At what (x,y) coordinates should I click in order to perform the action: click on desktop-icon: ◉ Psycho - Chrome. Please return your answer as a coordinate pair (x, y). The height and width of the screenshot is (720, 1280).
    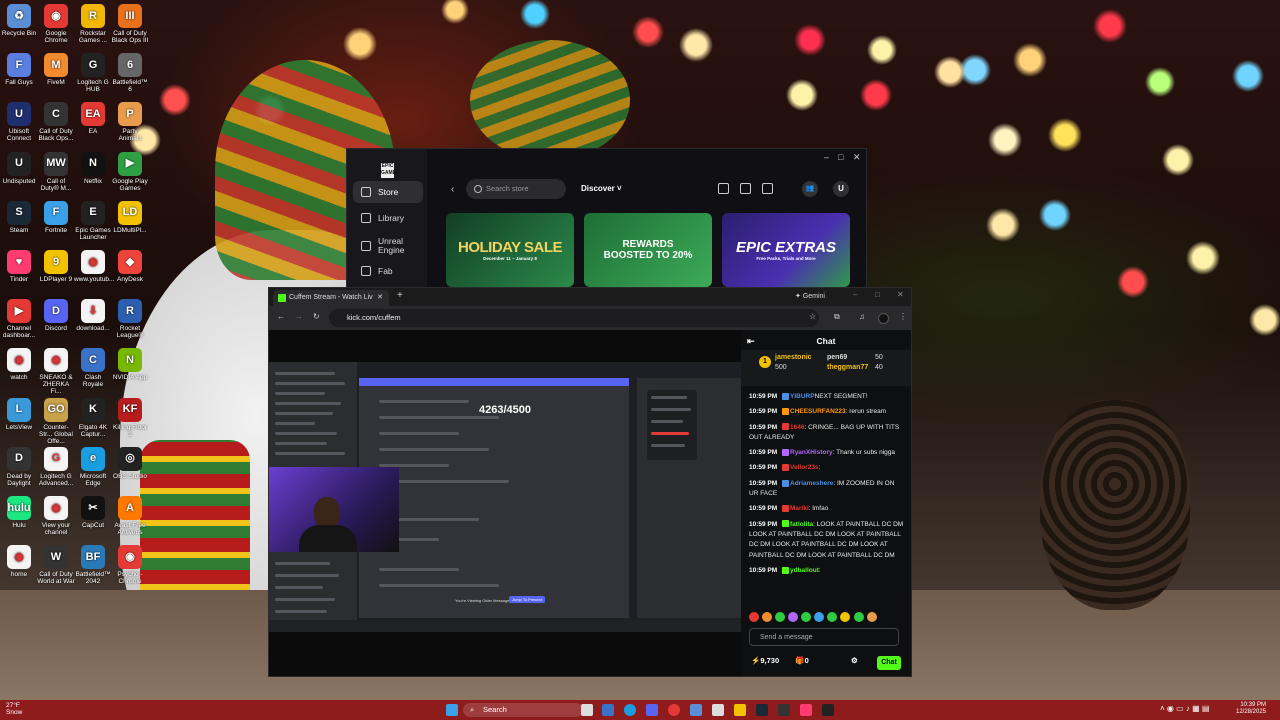
    Looking at the image, I should click on (130, 565).